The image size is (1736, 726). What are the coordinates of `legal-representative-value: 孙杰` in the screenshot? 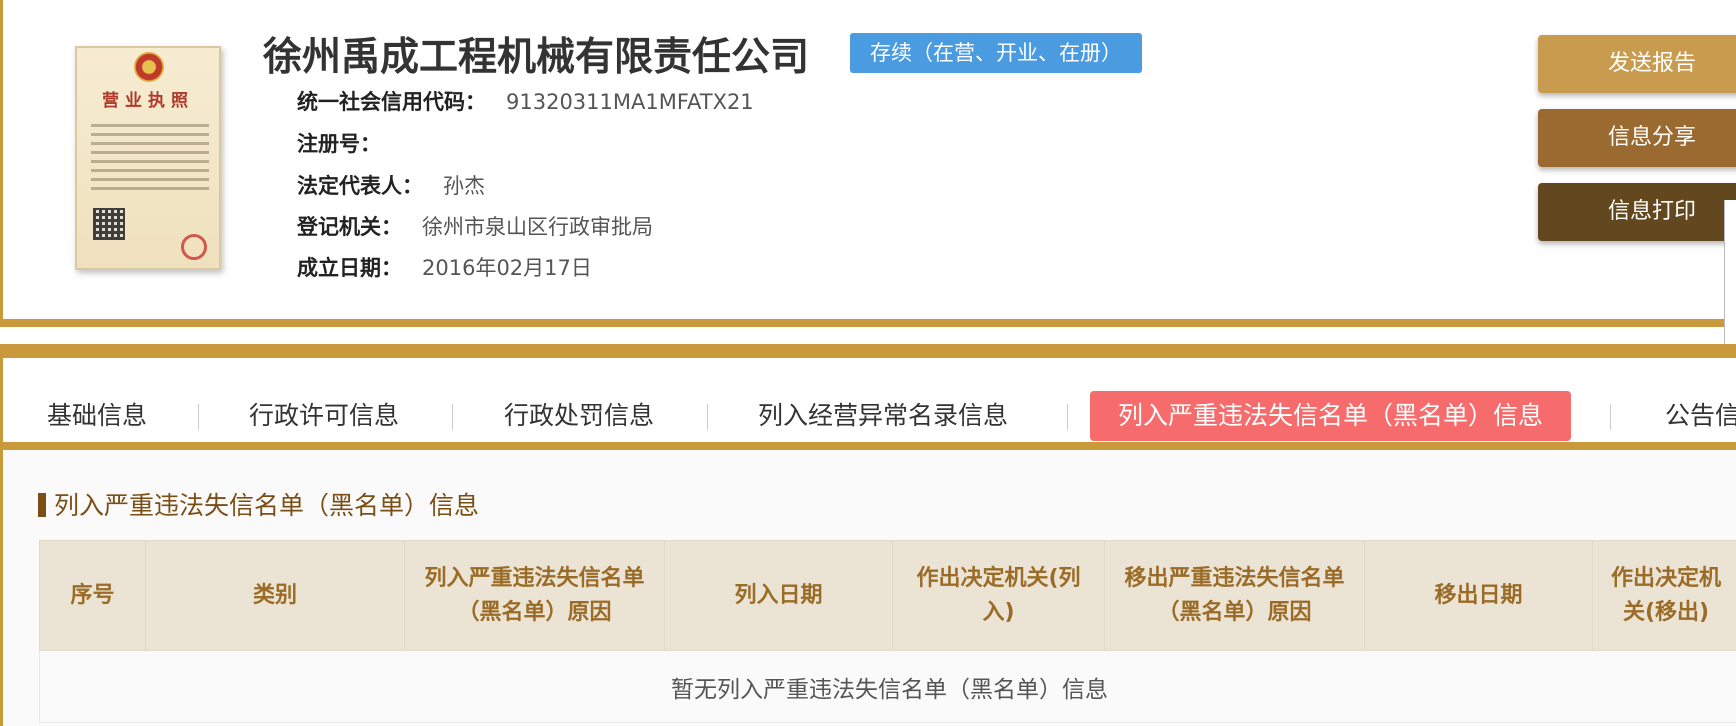 It's located at (464, 186).